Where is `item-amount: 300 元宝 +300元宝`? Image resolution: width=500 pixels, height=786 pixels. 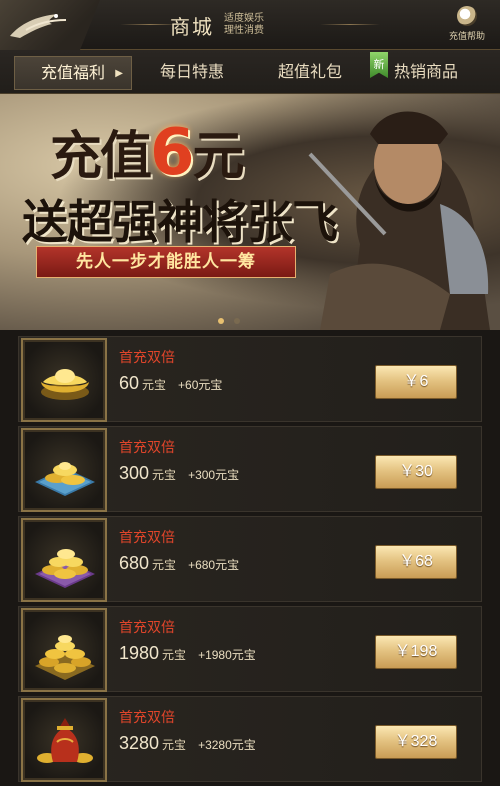 item-amount: 300 元宝 +300元宝 is located at coordinates (179, 473).